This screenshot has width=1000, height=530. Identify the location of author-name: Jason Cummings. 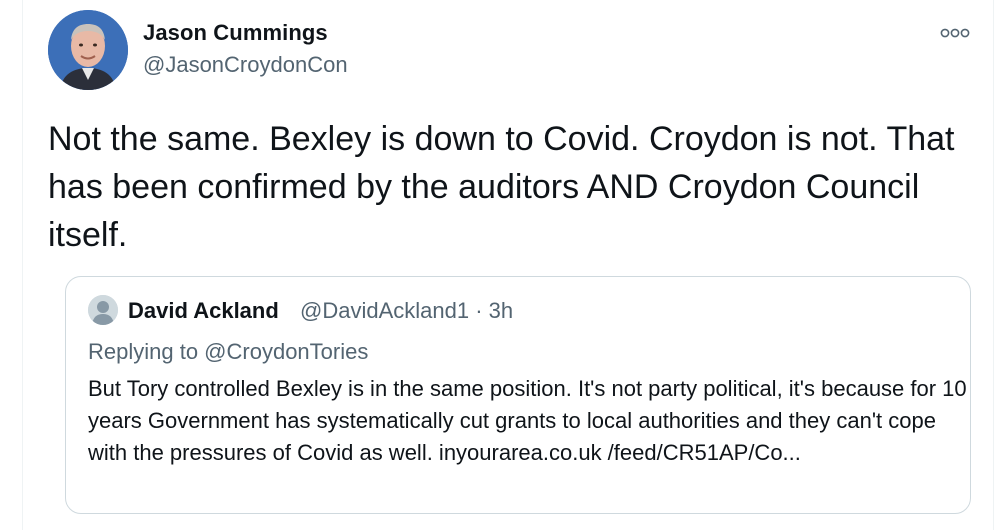
(235, 33).